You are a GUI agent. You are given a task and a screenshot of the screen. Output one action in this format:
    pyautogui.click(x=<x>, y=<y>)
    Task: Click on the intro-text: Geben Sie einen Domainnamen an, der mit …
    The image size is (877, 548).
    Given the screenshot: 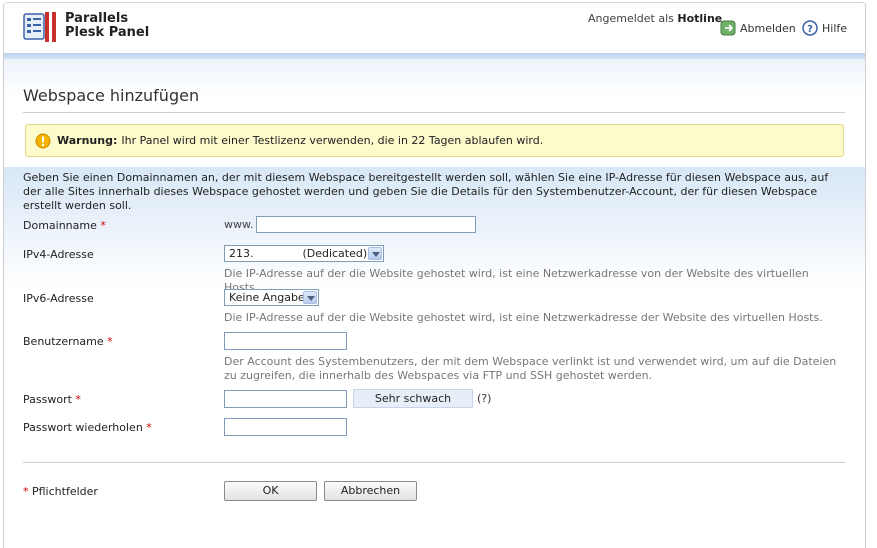 What is the action you would take?
    pyautogui.click(x=426, y=191)
    